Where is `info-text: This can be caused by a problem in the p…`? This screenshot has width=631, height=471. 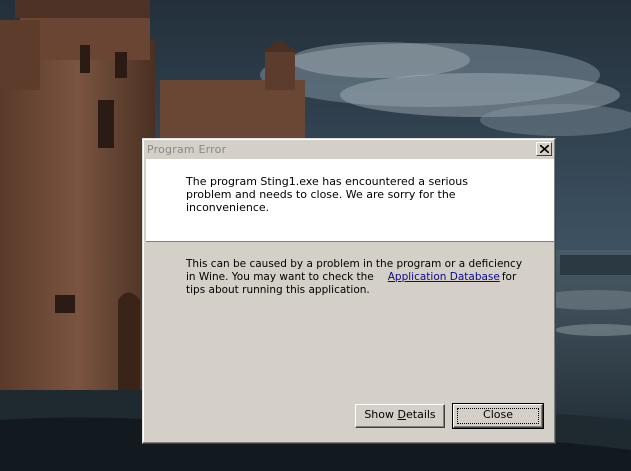
info-text: This can be caused by a problem in the p… is located at coordinates (356, 277).